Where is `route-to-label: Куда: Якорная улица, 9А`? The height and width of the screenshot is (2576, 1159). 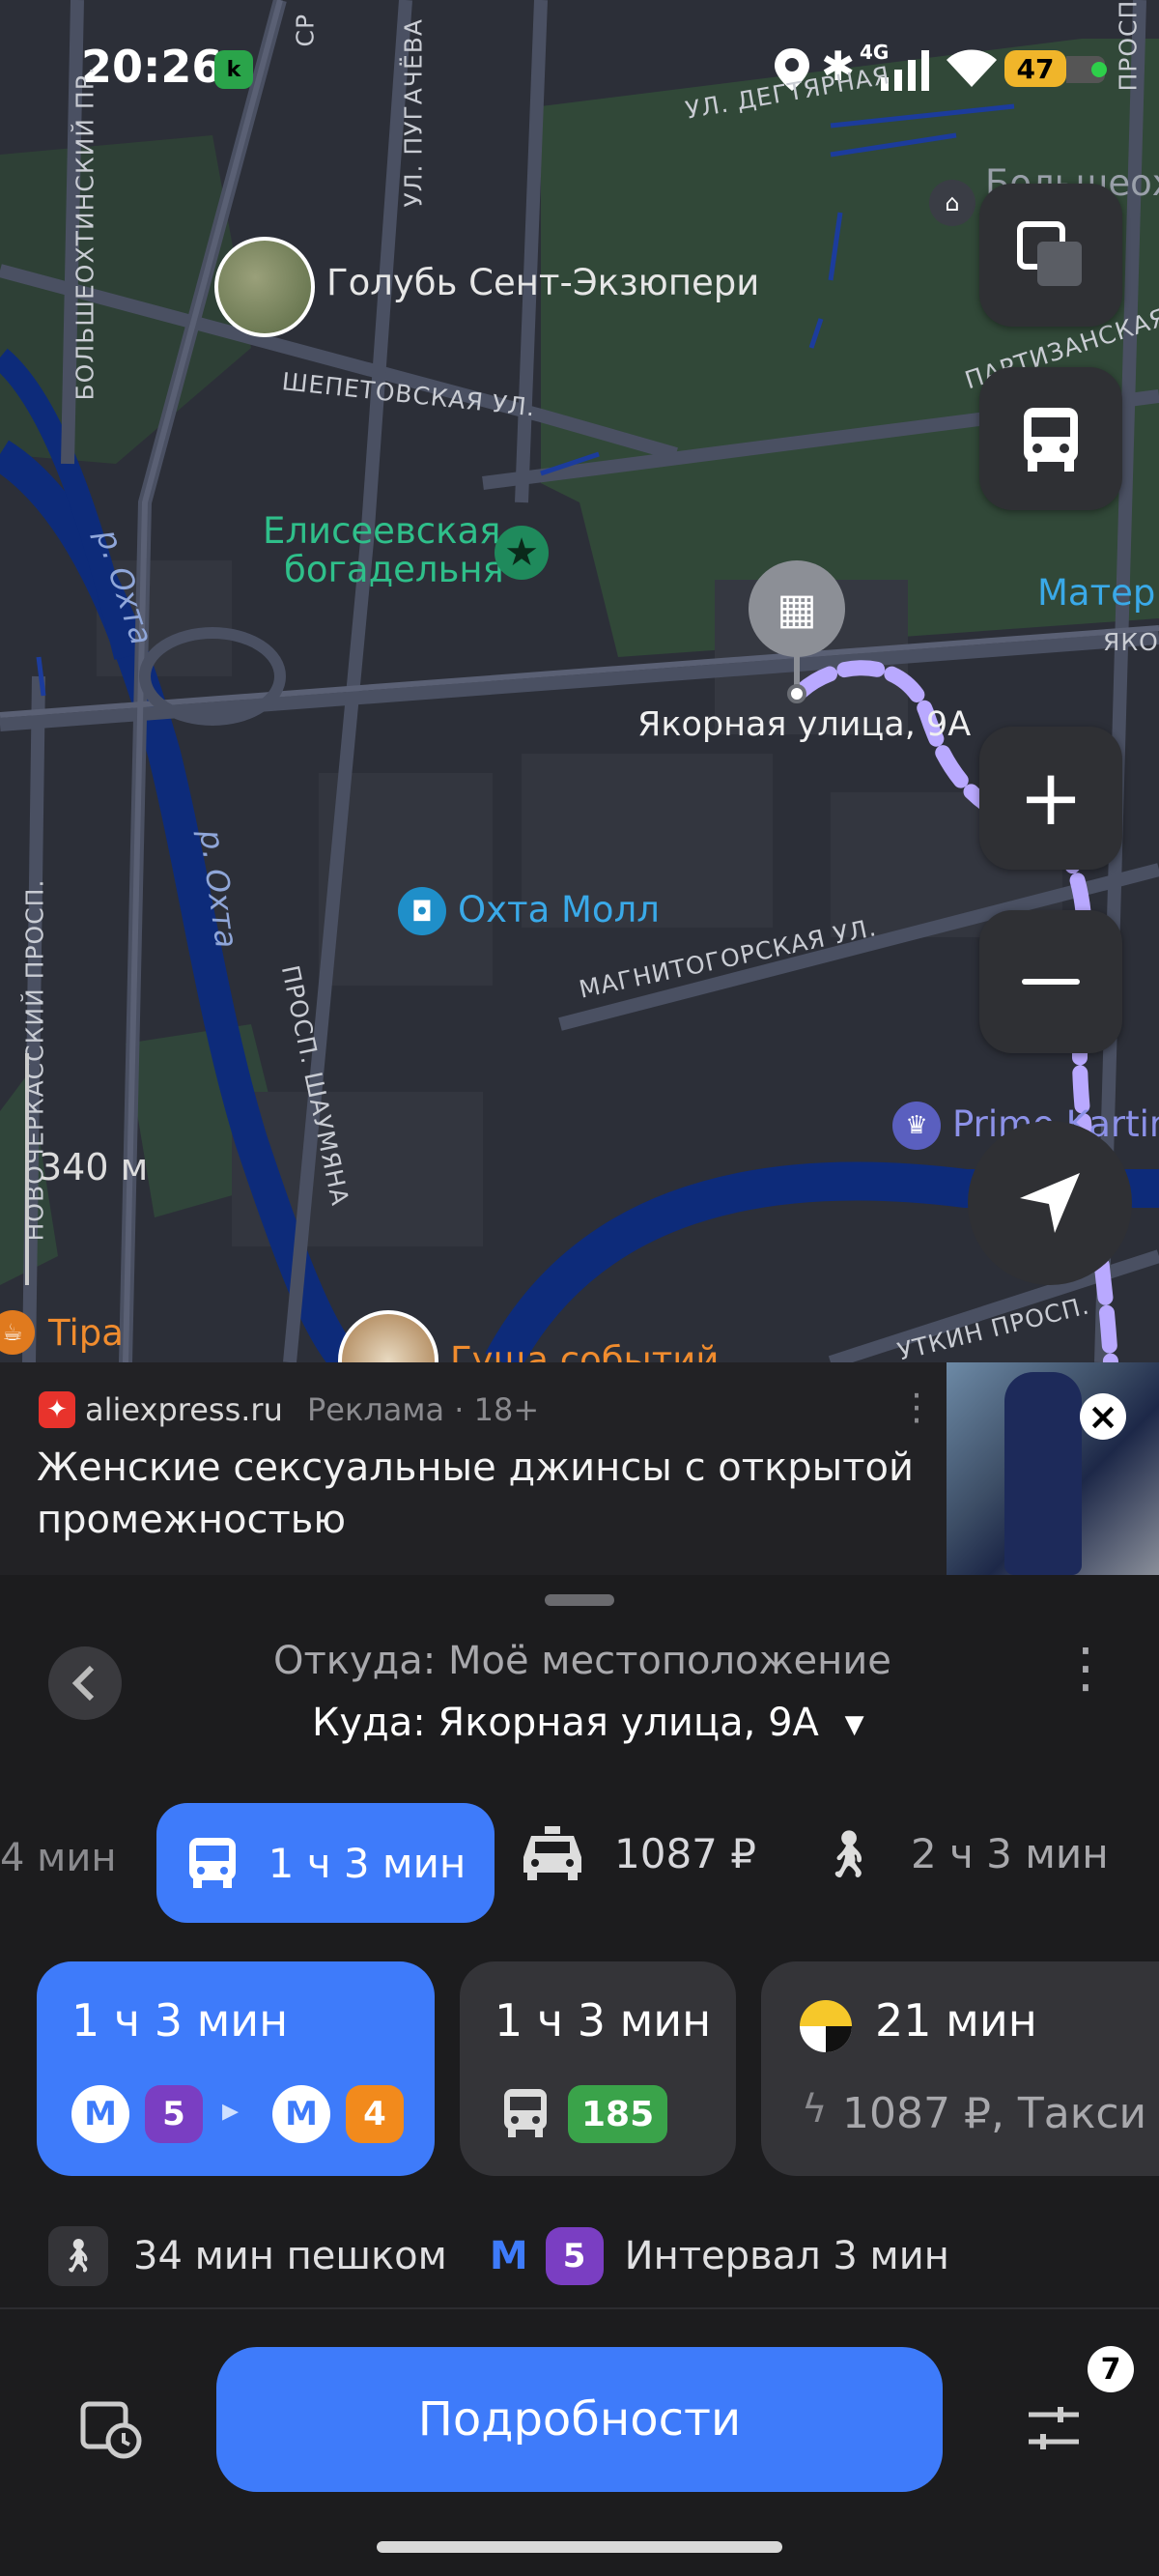 route-to-label: Куда: Якорная улица, 9А is located at coordinates (566, 1723).